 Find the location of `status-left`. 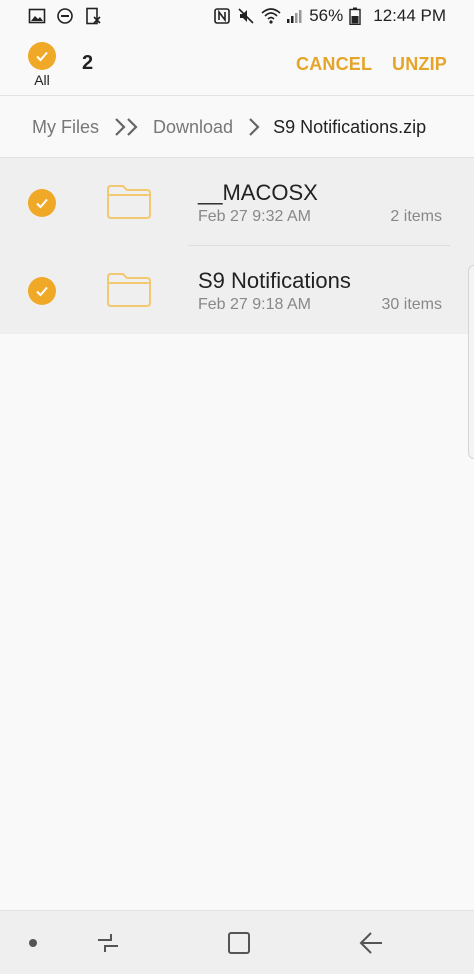

status-left is located at coordinates (65, 16).